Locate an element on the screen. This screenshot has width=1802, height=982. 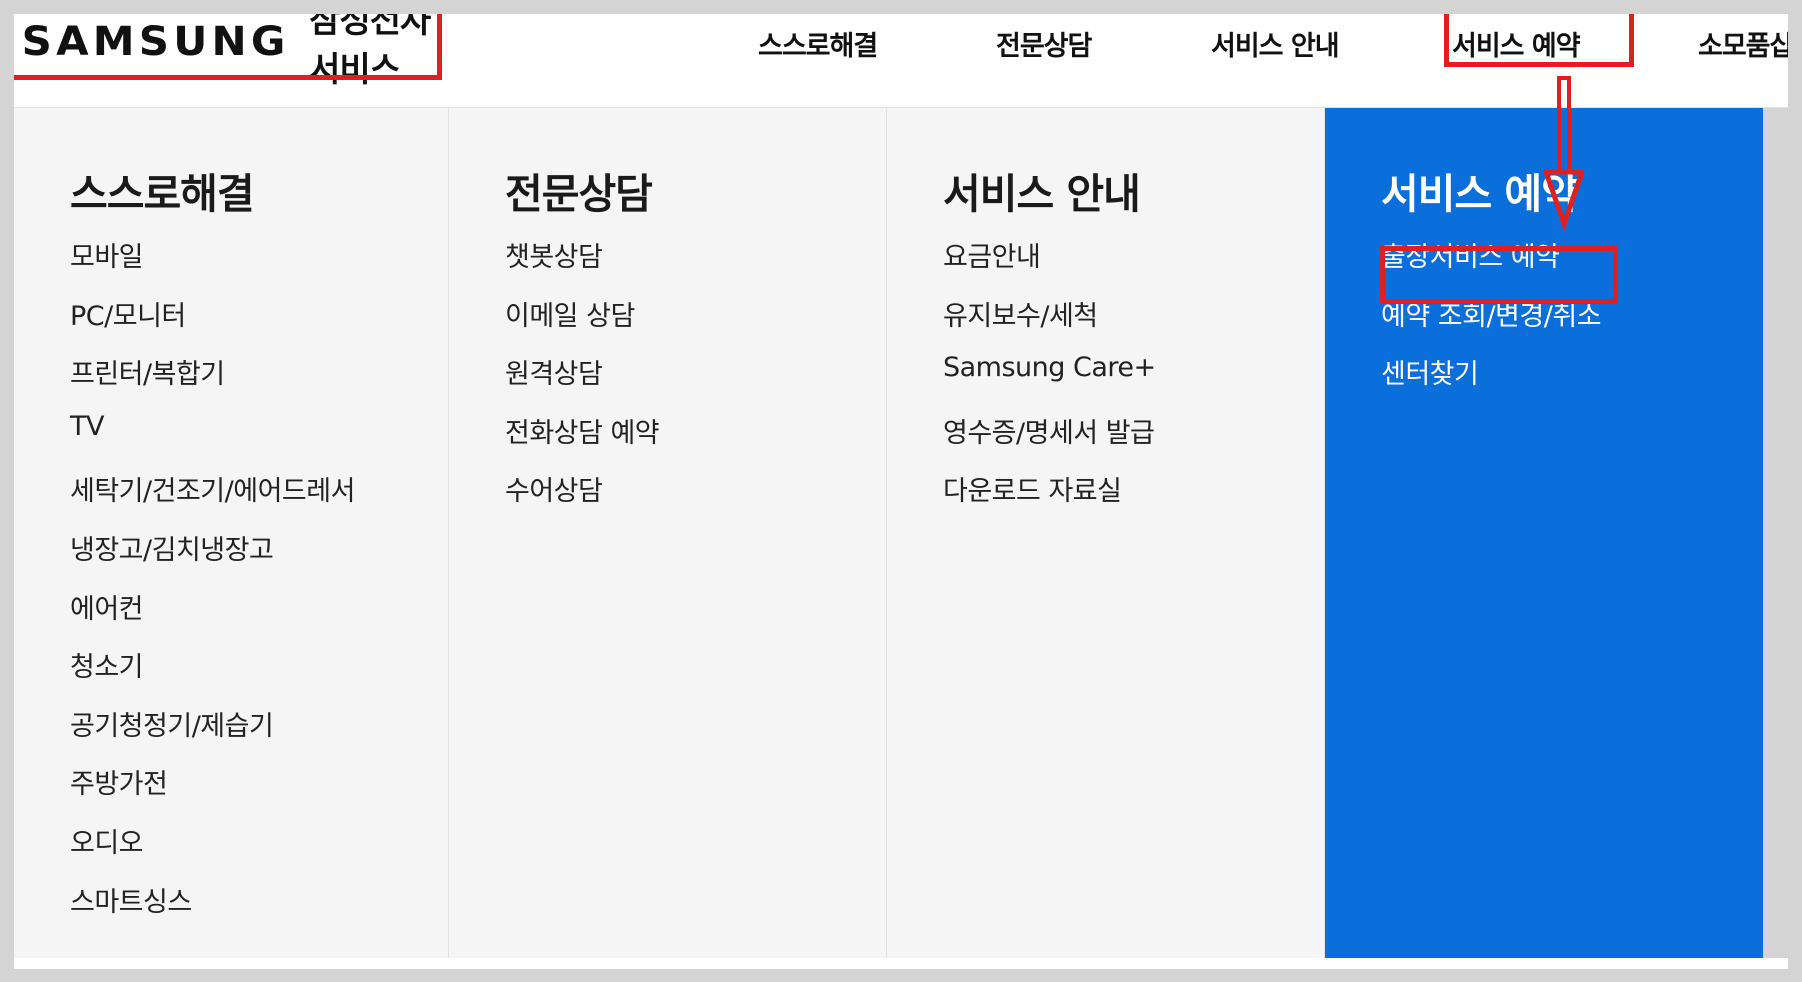
nav-expert-consult: 전문상담 is located at coordinates (1044, 43).